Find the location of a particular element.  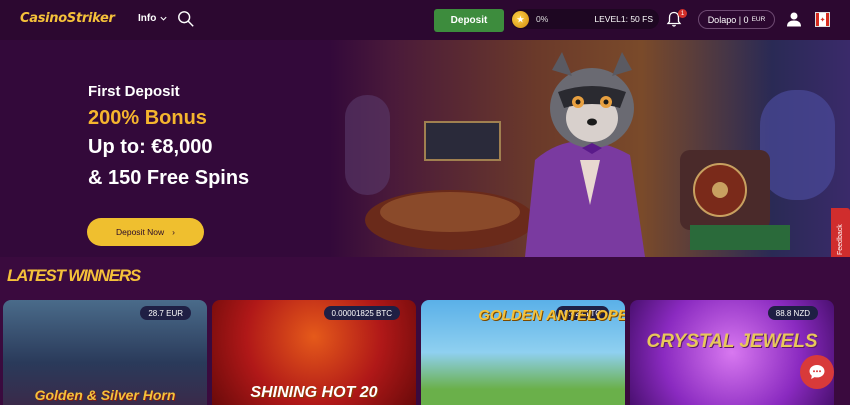

notification-count-badge: 1 is located at coordinates (682, 13).